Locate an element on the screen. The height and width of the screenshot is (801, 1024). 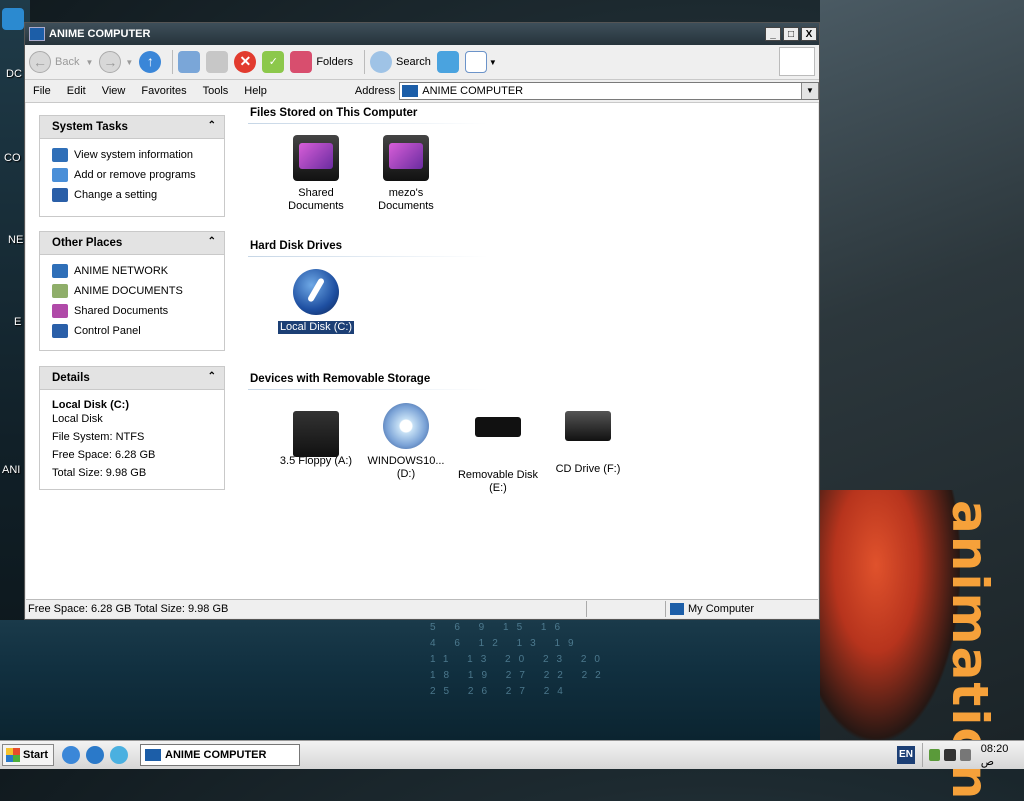
quicklaunch-ie-icon is located at coordinates (95, 755).